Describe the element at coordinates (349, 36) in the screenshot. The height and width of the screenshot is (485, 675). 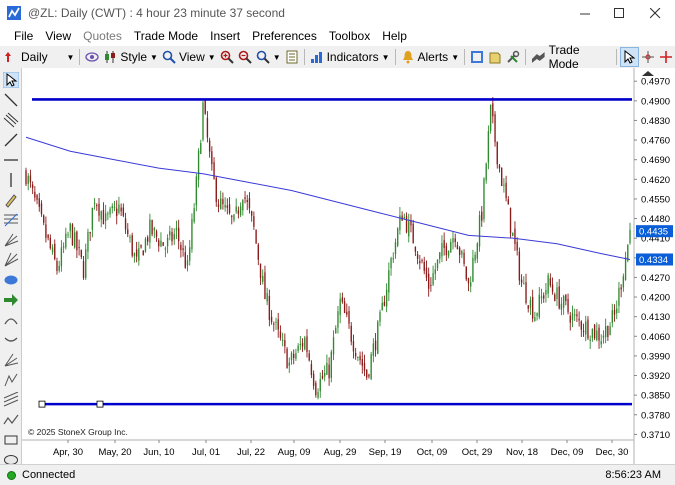
I see `menu-toolbox: Toolbox` at that location.